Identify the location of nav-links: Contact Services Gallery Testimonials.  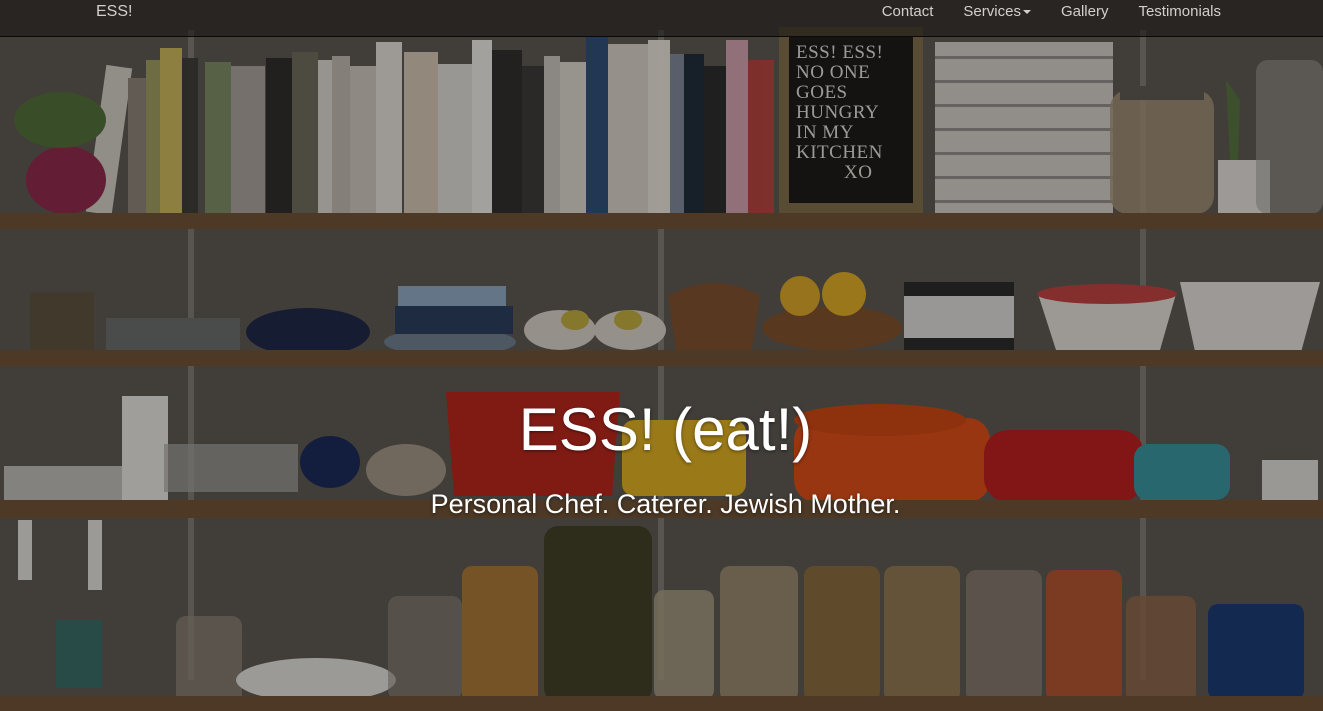
(1051, 12).